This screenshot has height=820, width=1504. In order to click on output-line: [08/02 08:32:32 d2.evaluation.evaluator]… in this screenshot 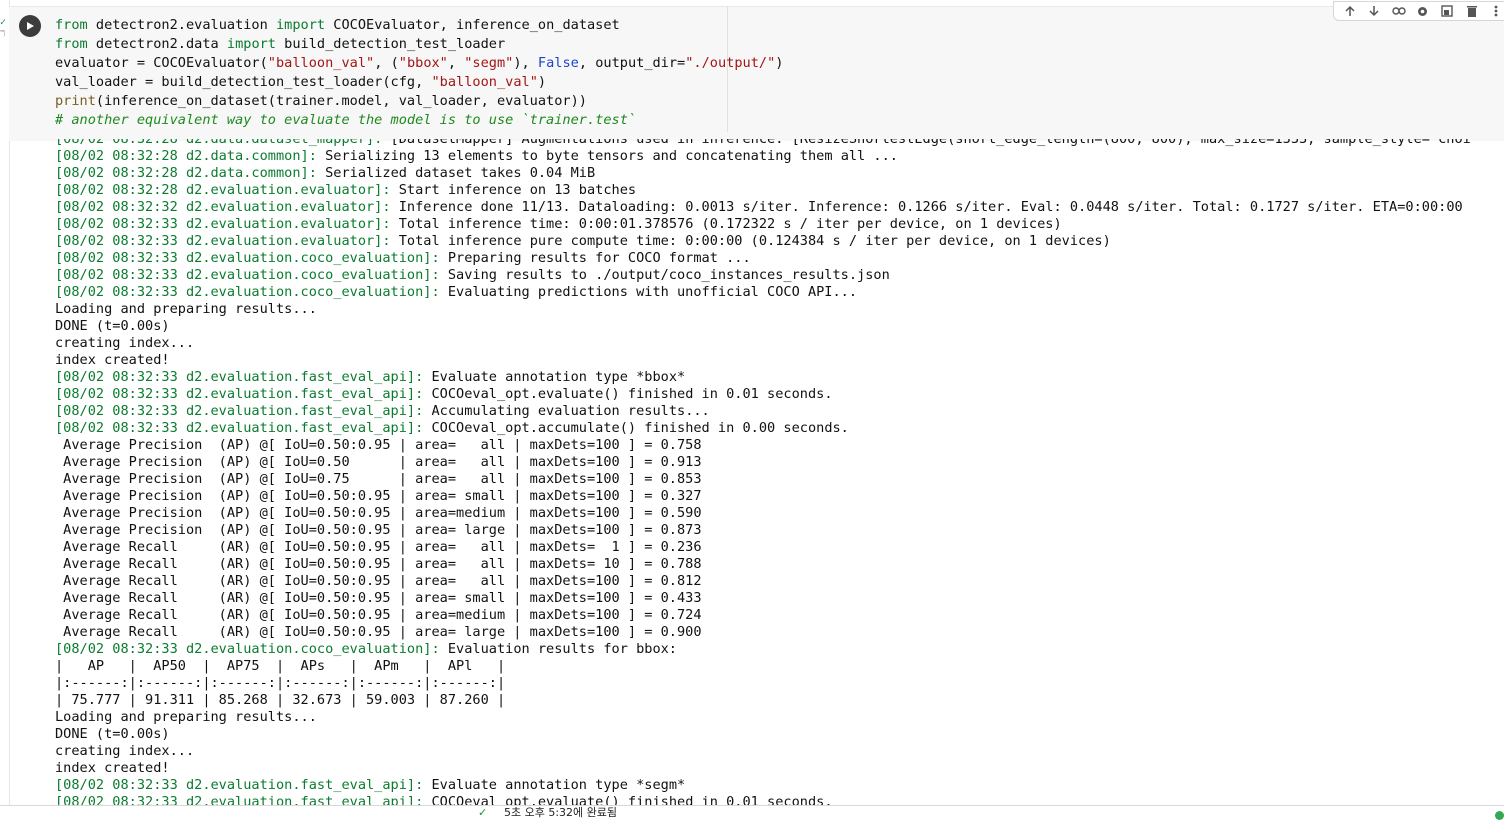, I will do `click(779, 207)`.